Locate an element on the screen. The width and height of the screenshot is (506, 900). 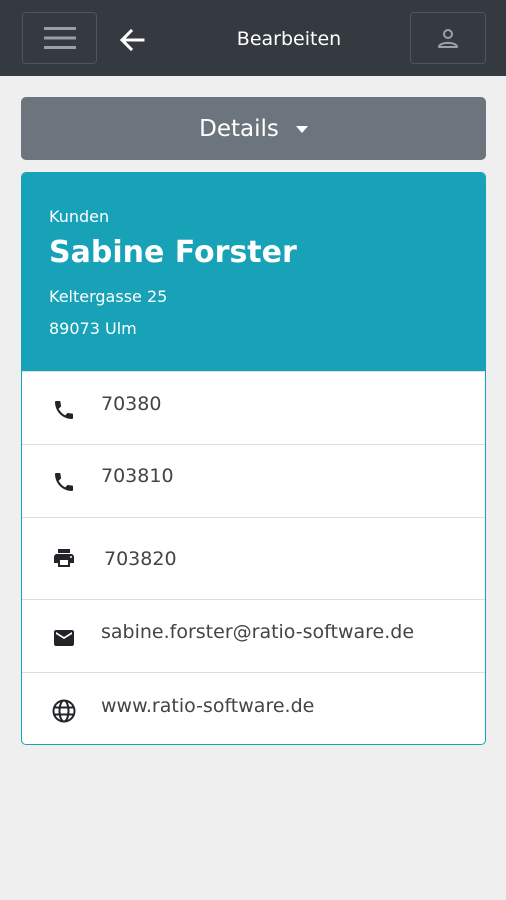
contact-row-email: sabine.forster@ratio-software.de is located at coordinates (253, 635).